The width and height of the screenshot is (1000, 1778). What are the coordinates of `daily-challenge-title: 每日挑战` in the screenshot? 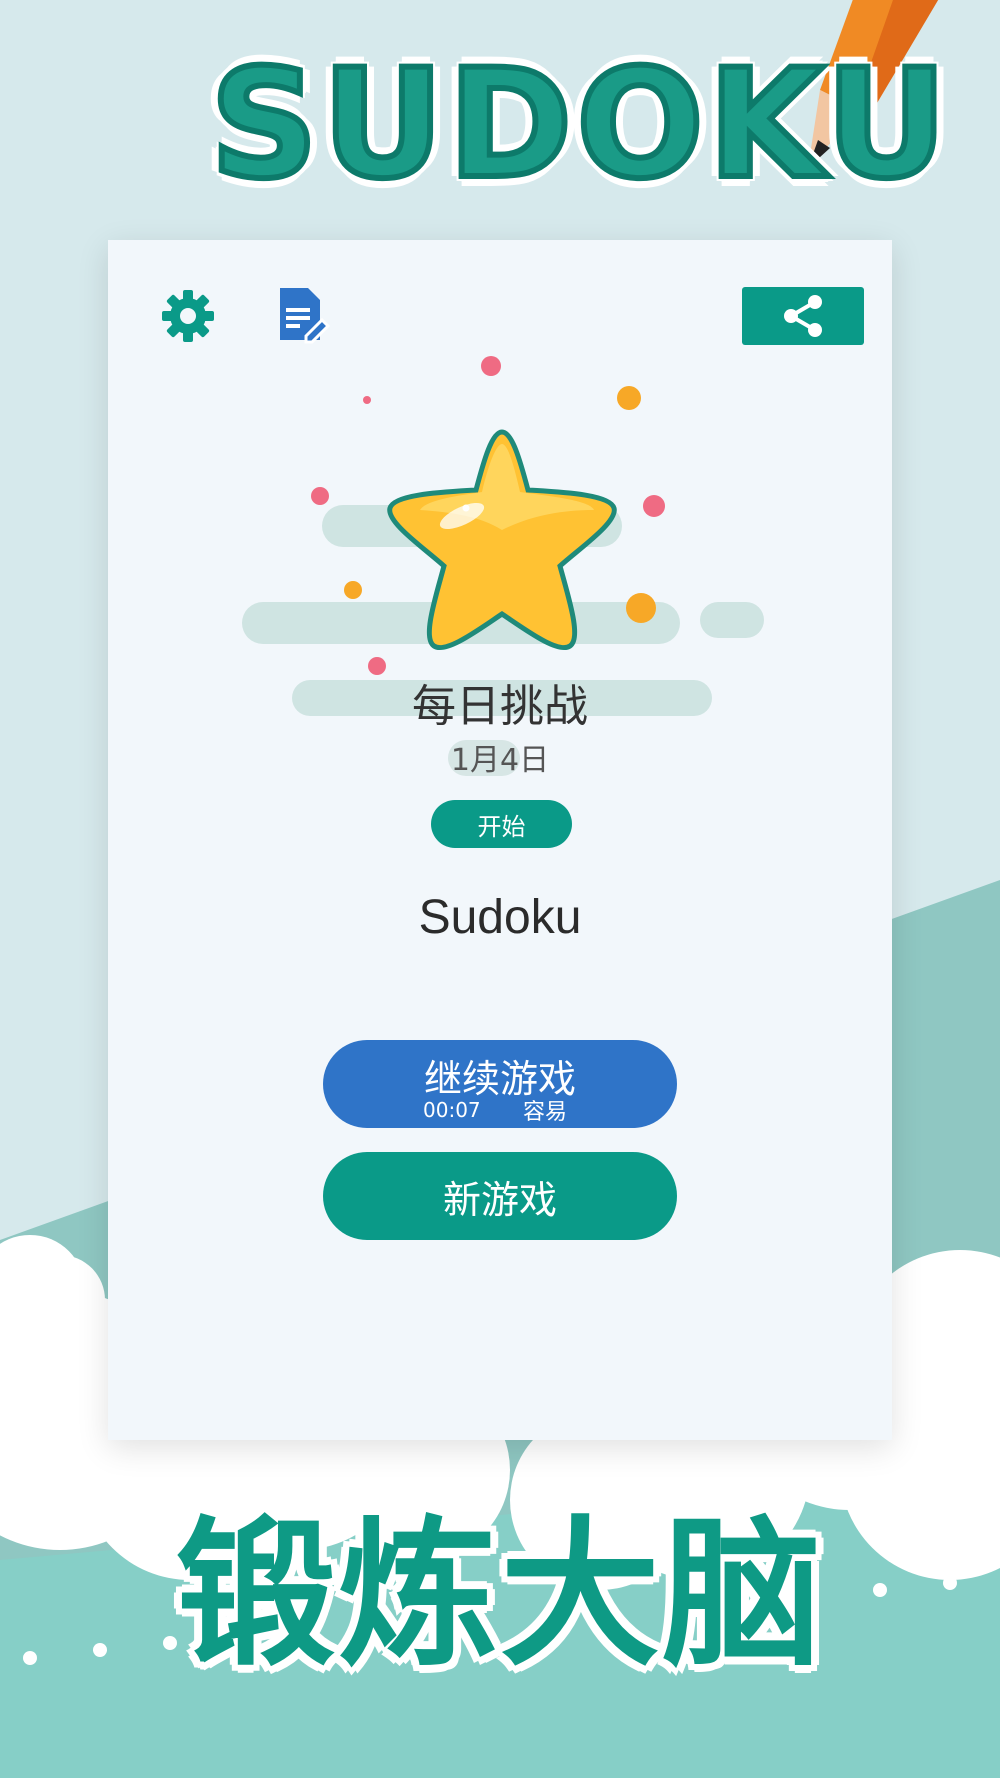 It's located at (500, 706).